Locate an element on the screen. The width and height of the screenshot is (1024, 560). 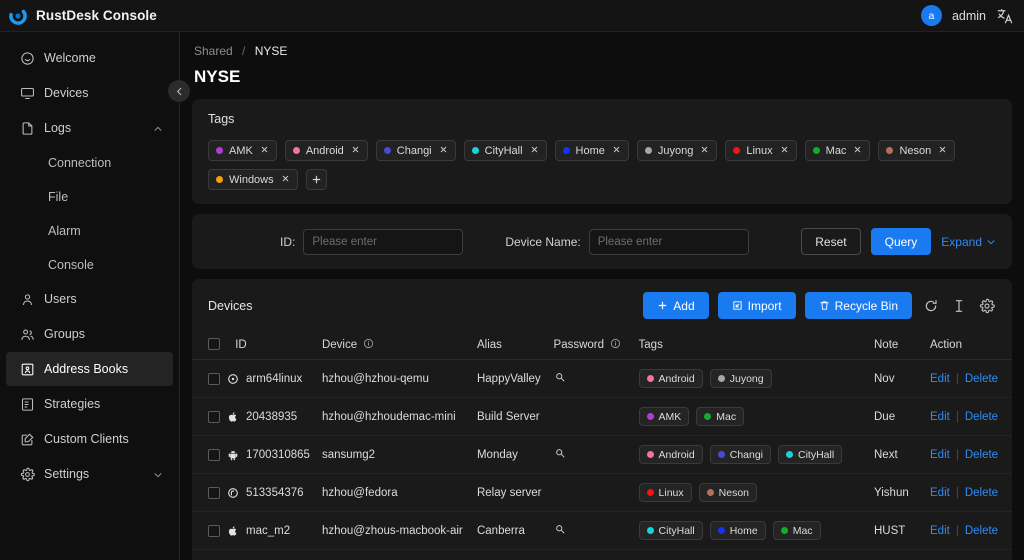
tag-chip: Windows is located at coordinates (253, 179).